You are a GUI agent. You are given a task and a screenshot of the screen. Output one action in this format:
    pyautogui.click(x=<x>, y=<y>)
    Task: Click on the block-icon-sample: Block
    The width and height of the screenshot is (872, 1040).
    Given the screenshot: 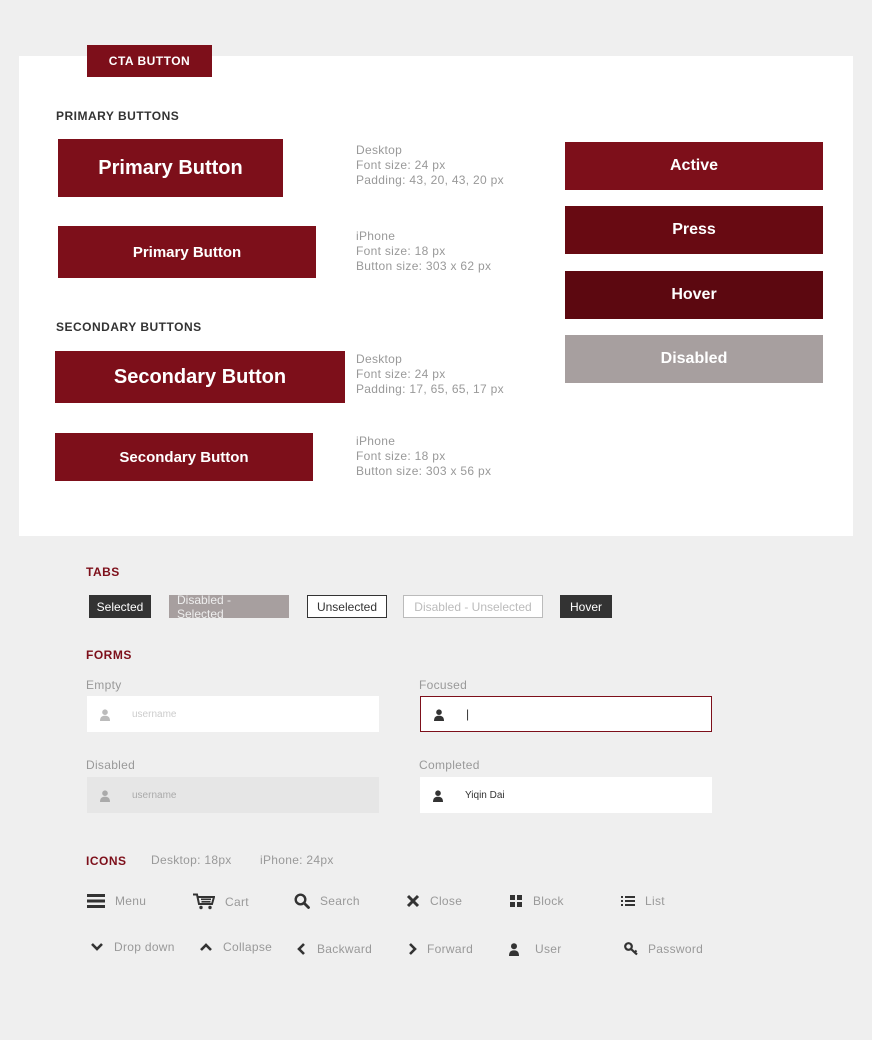 What is the action you would take?
    pyautogui.click(x=536, y=901)
    